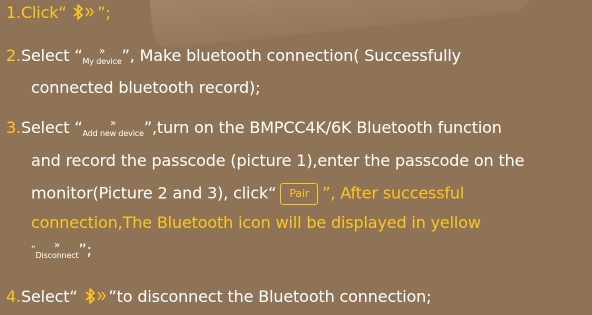  What do you see at coordinates (13, 55) in the screenshot?
I see `step-2-number: 2.` at bounding box center [13, 55].